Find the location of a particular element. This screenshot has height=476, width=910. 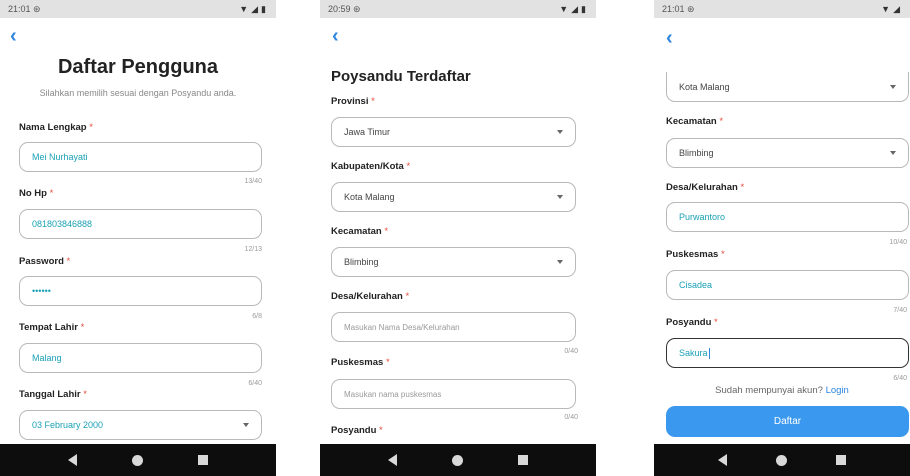

daftar-button-label: Daftar is located at coordinates (787, 421).